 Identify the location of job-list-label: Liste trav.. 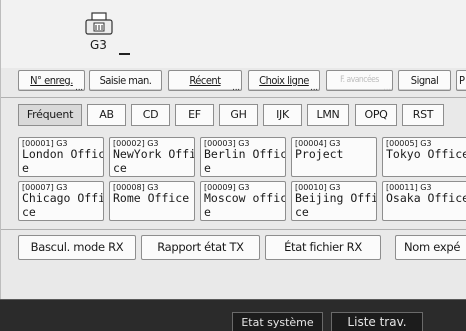
(377, 322).